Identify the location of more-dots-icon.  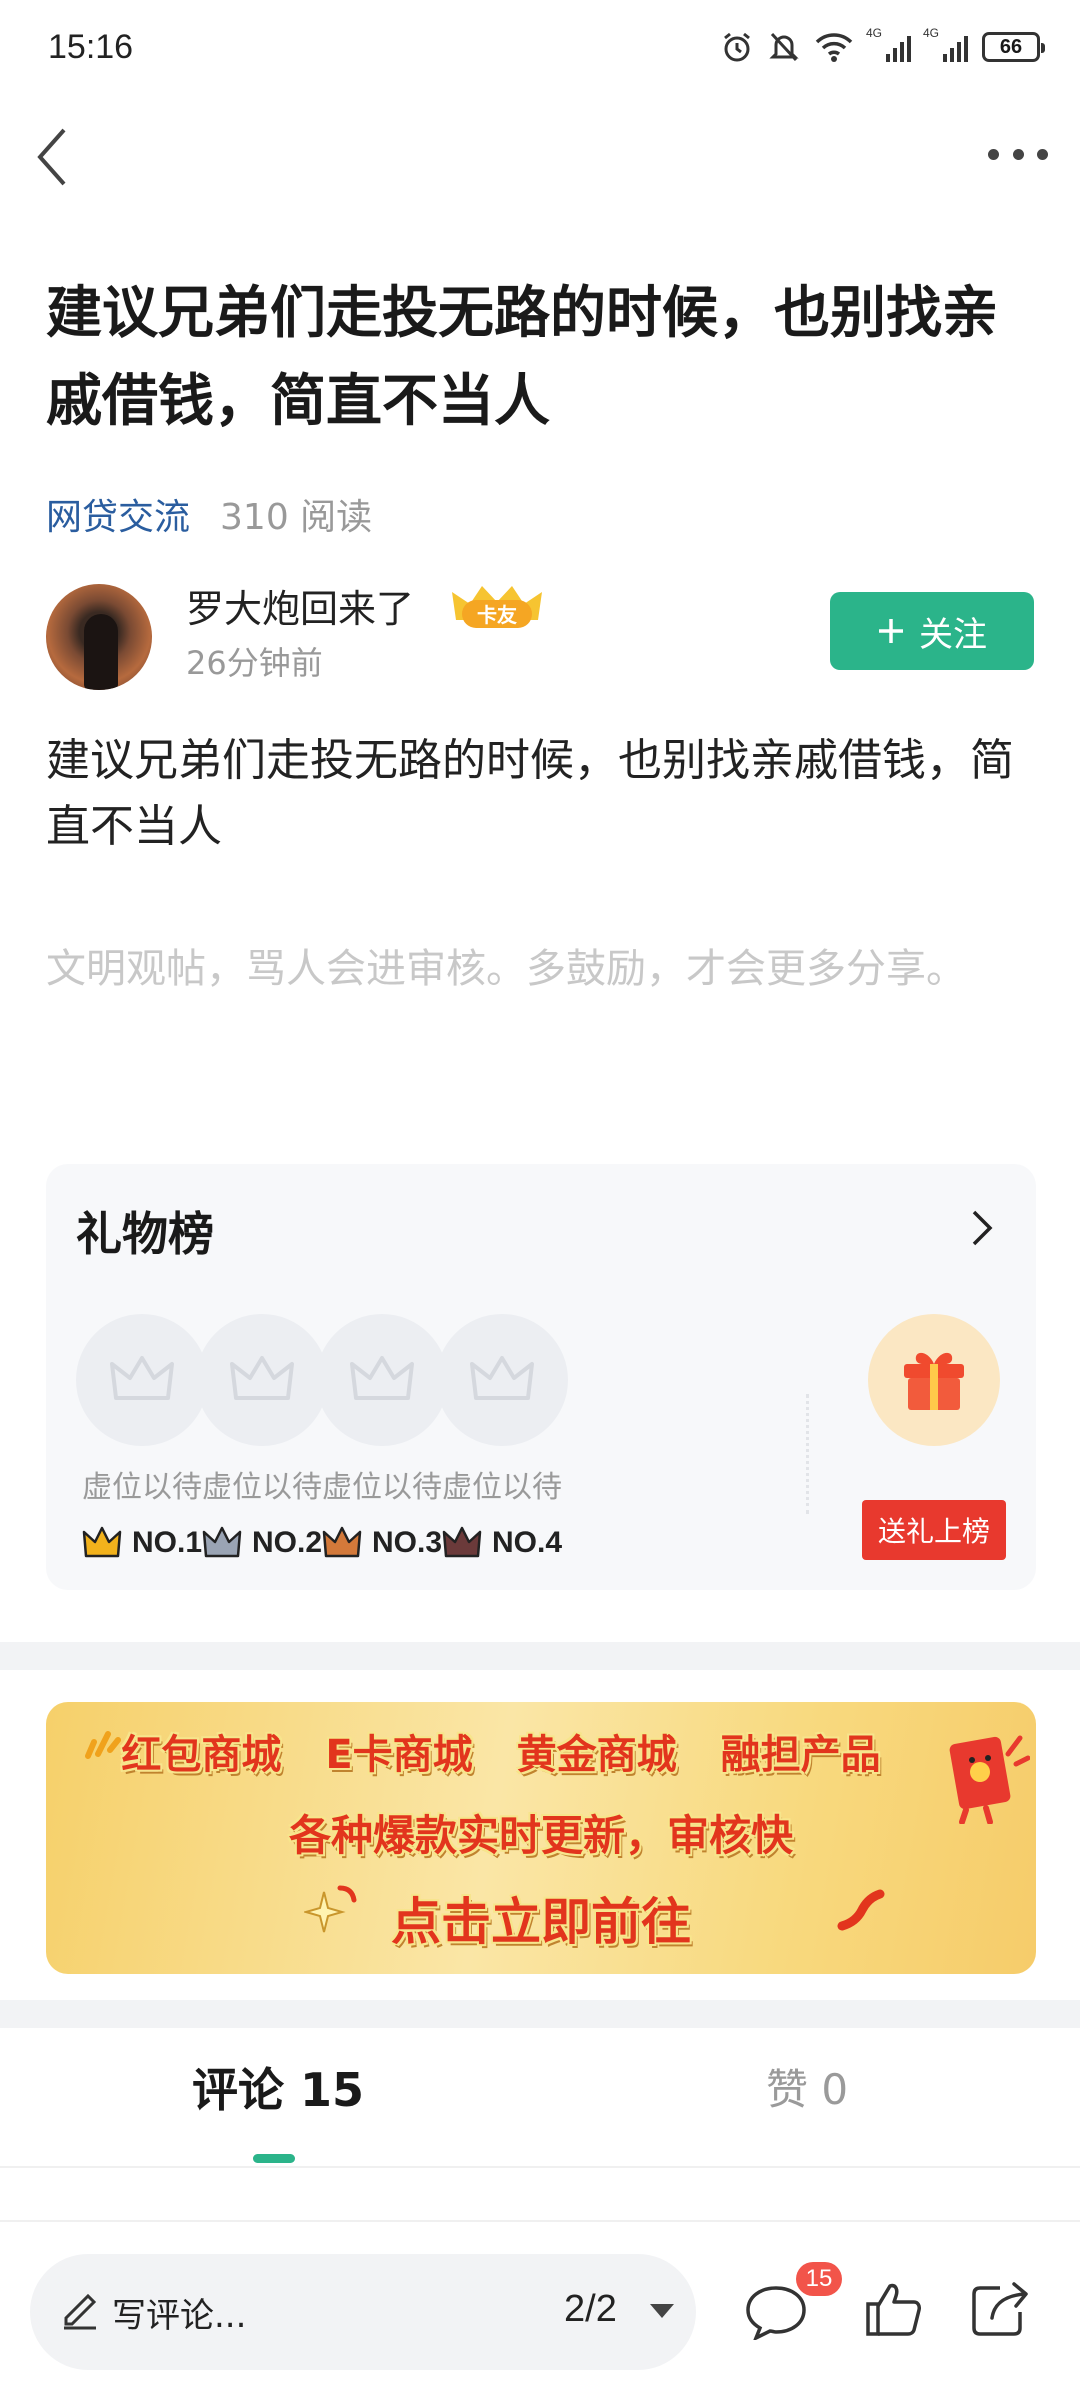
(1018, 154).